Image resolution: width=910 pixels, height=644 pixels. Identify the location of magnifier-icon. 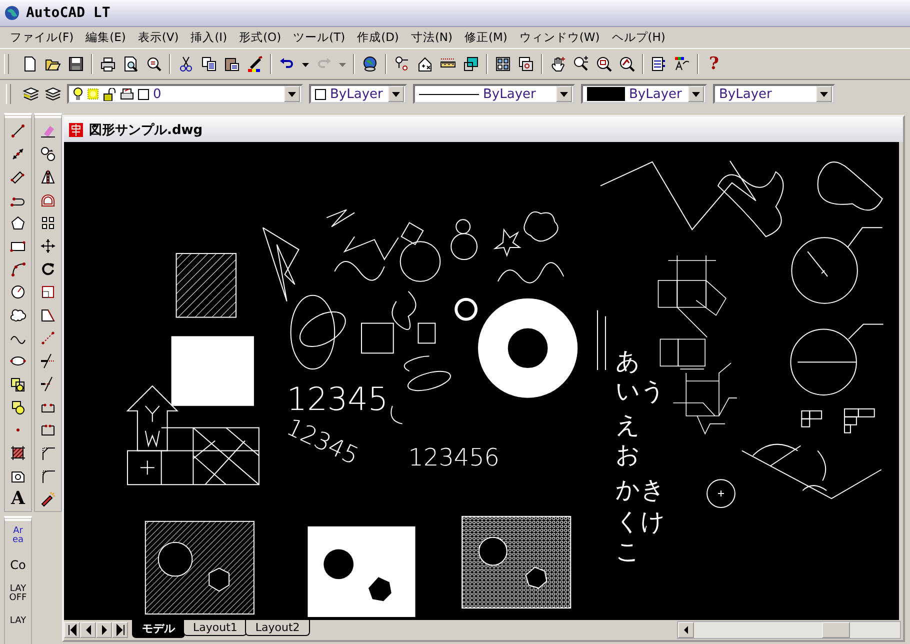
(154, 64).